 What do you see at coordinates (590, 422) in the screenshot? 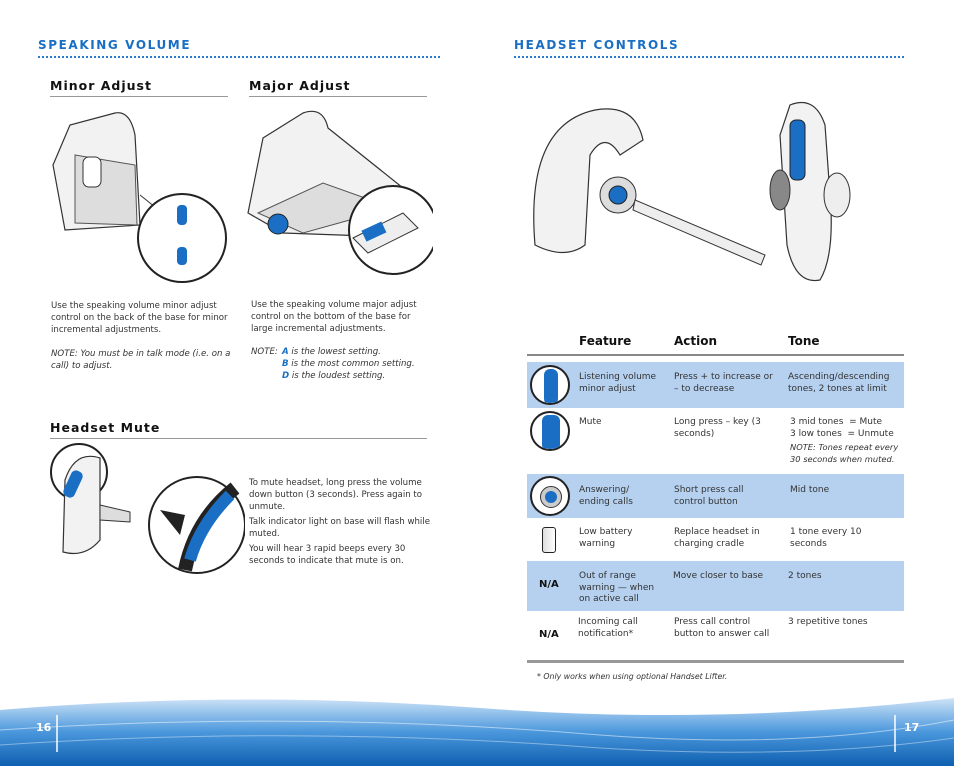
I see `feature-cell: Mute` at bounding box center [590, 422].